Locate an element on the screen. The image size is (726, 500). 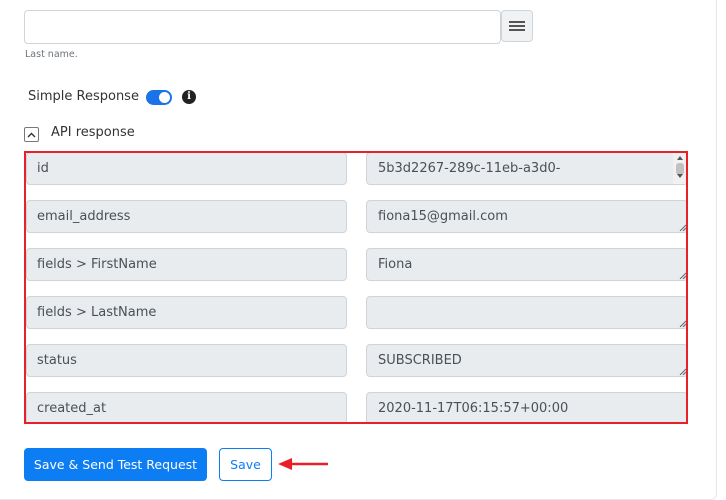
save-and-send-test-request-button: Save & Send Test Request is located at coordinates (115, 464).